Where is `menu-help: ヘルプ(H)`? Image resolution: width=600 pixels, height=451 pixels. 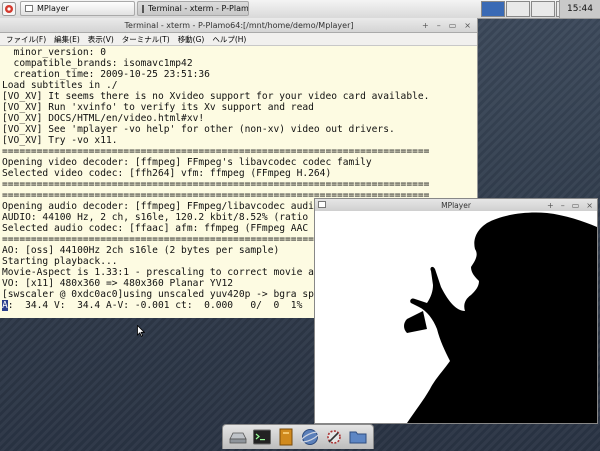 menu-help: ヘルプ(H) is located at coordinates (229, 39).